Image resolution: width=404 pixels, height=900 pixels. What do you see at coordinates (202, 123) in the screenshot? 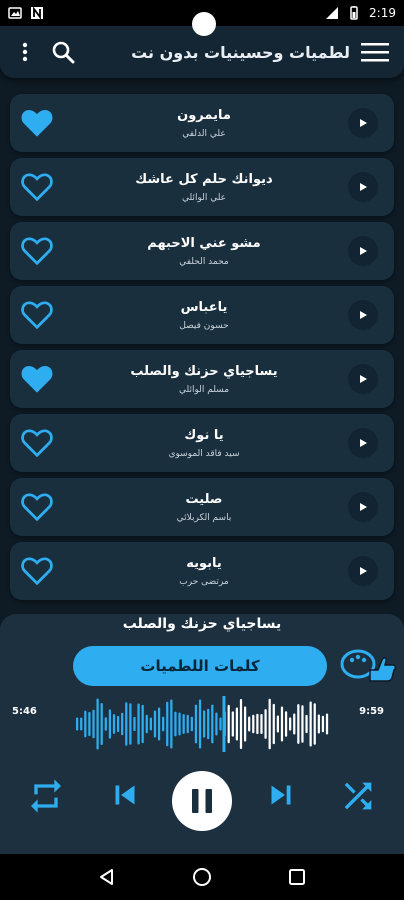
I see `list-item: مايمرون علي الدلفي` at bounding box center [202, 123].